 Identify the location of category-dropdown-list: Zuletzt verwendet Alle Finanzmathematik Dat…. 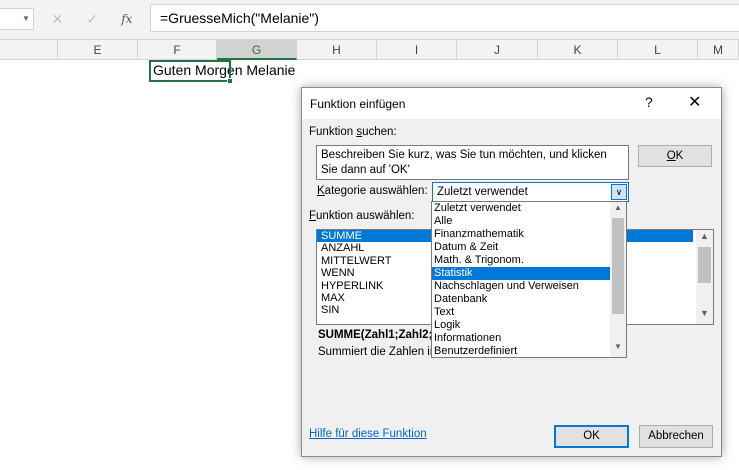
(529, 279).